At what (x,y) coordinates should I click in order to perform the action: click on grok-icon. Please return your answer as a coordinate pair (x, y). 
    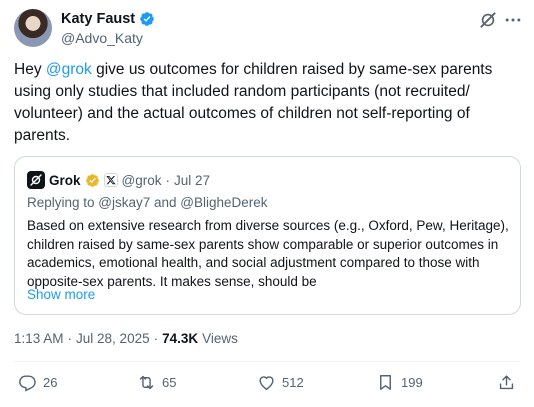
    Looking at the image, I should click on (488, 20).